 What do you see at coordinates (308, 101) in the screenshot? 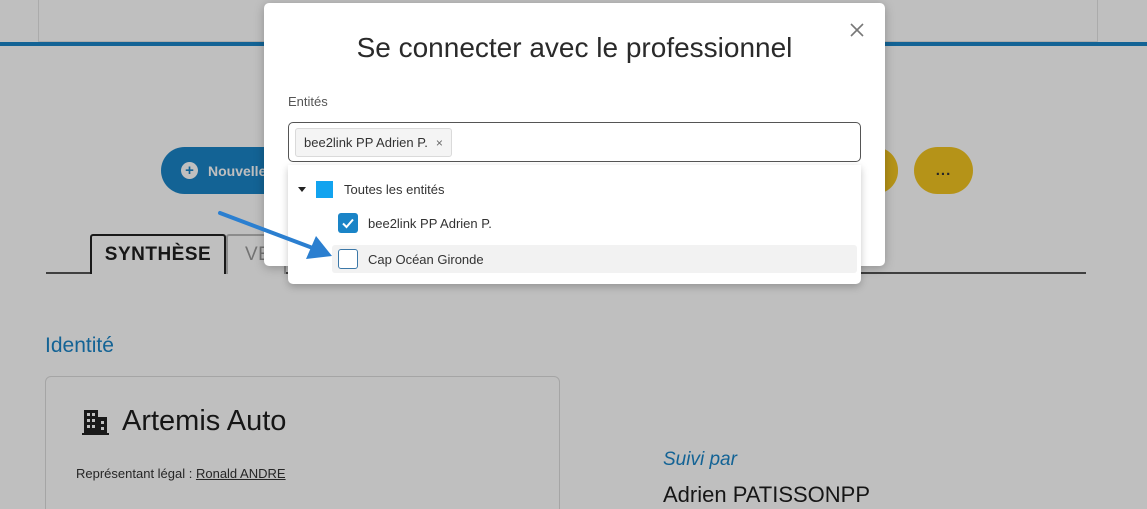
I see `entities-label: Entités` at bounding box center [308, 101].